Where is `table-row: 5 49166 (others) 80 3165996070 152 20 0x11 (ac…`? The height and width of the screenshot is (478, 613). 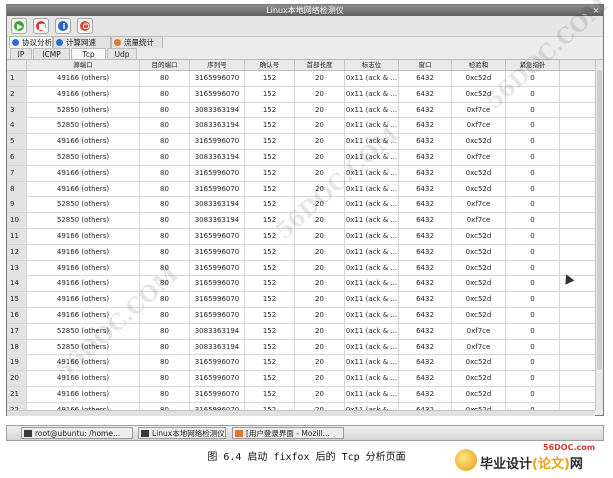 table-row: 5 49166 (others) 80 3165996070 152 20 0x11 (ac… is located at coordinates (301, 142).